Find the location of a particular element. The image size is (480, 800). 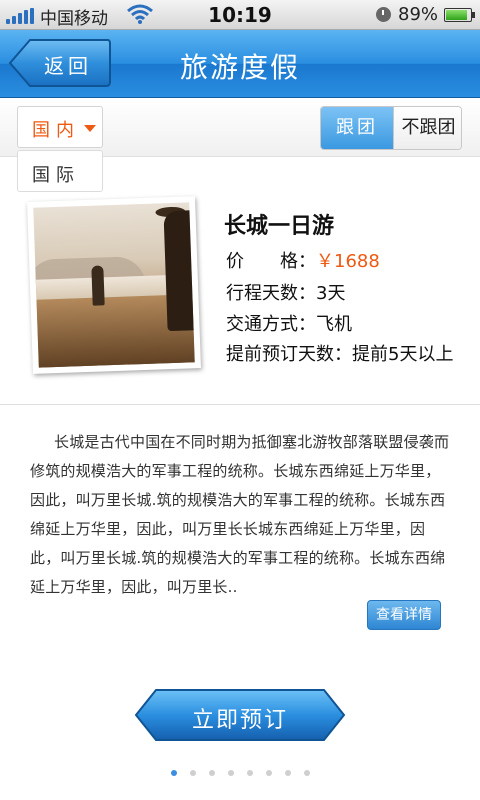

clock-icon is located at coordinates (383, 14).